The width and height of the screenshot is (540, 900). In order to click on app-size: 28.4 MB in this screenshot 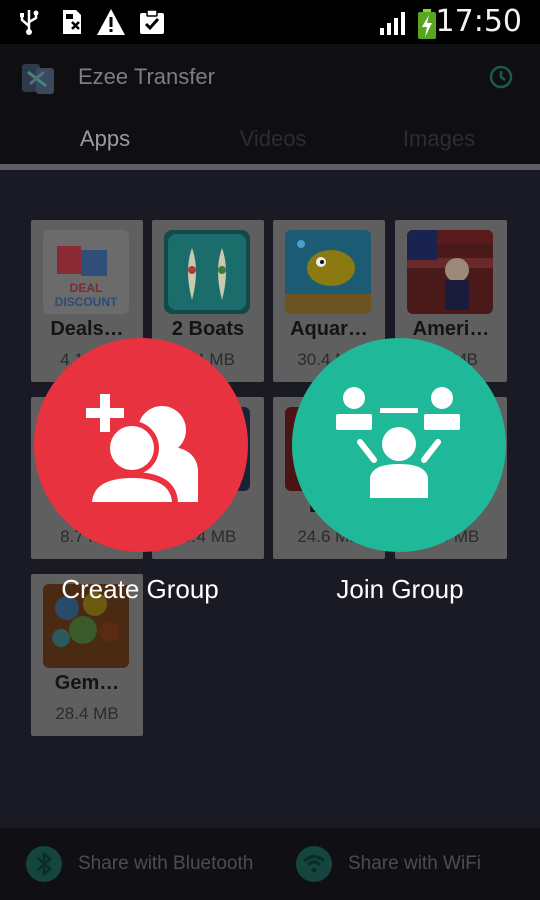, I will do `click(87, 713)`.